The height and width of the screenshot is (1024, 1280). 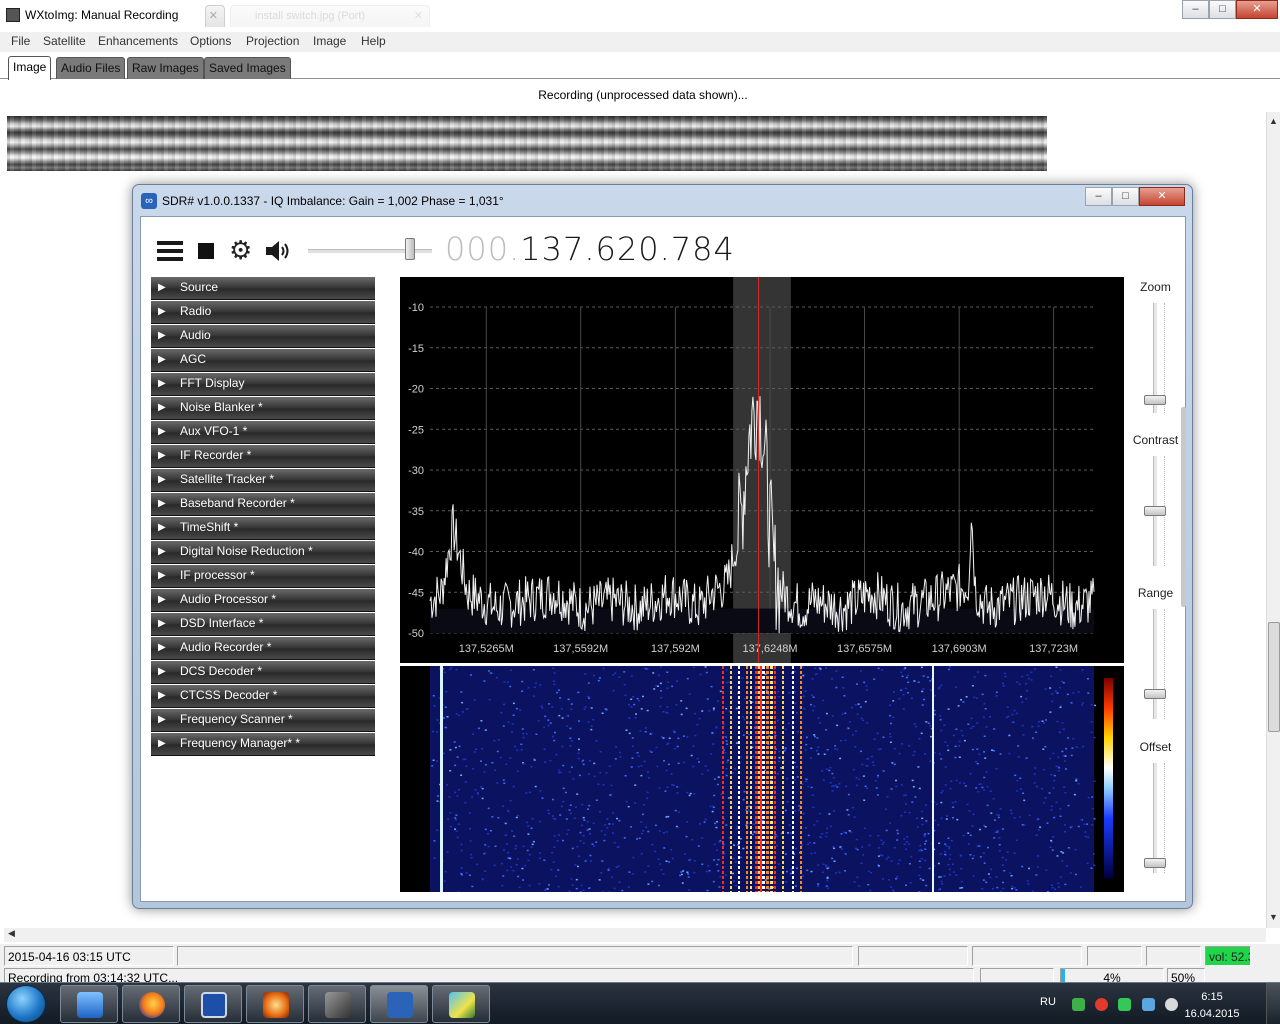 What do you see at coordinates (165, 68) in the screenshot?
I see `tab-raw-images: Raw Images` at bounding box center [165, 68].